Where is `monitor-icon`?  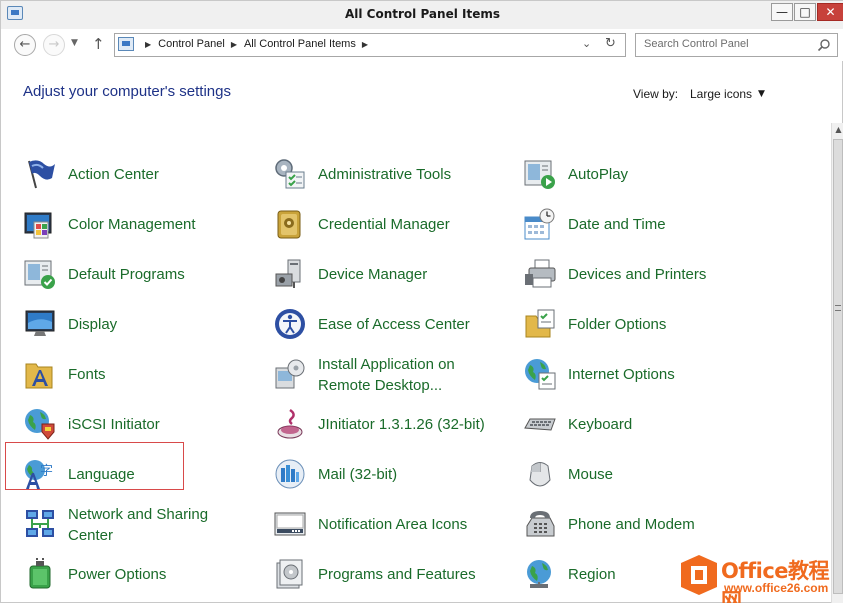
monitor-icon is located at coordinates (40, 323).